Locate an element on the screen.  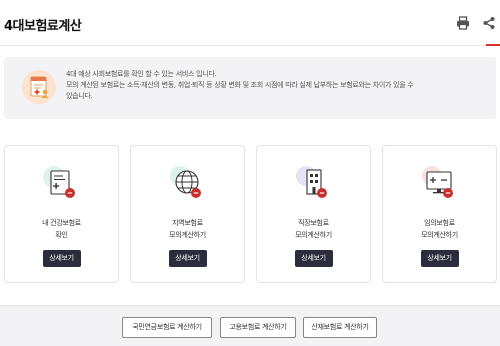
employment-insurance-calc-button: 고용보험료 계산하기 is located at coordinates (258, 327).